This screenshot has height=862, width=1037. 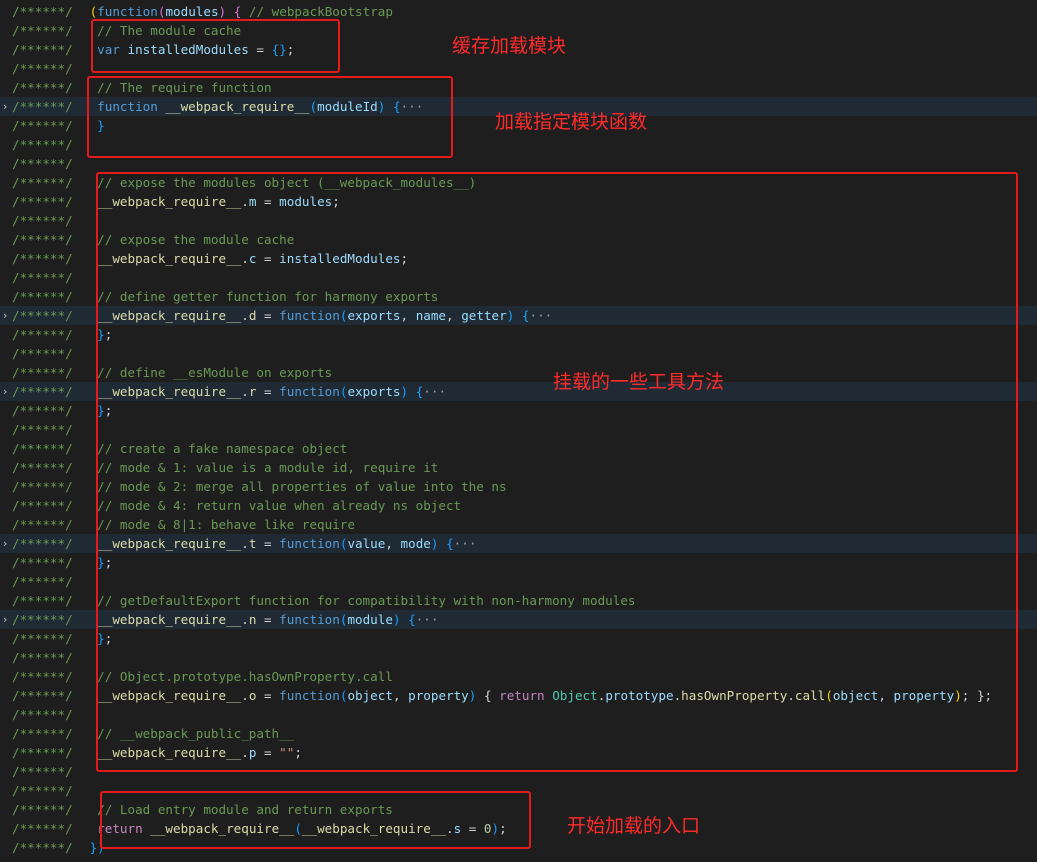 What do you see at coordinates (509, 46) in the screenshot?
I see `annotation-label-module-cache: 缓存加载模块` at bounding box center [509, 46].